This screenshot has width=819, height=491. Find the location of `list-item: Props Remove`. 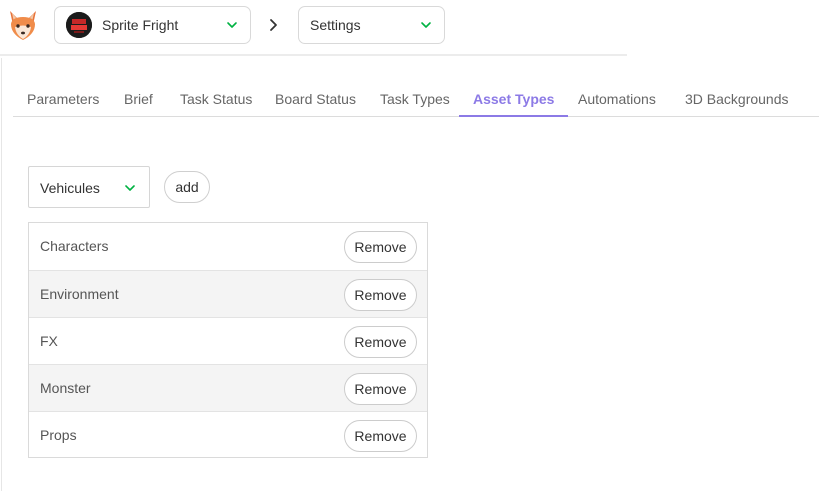

list-item: Props Remove is located at coordinates (228, 434).